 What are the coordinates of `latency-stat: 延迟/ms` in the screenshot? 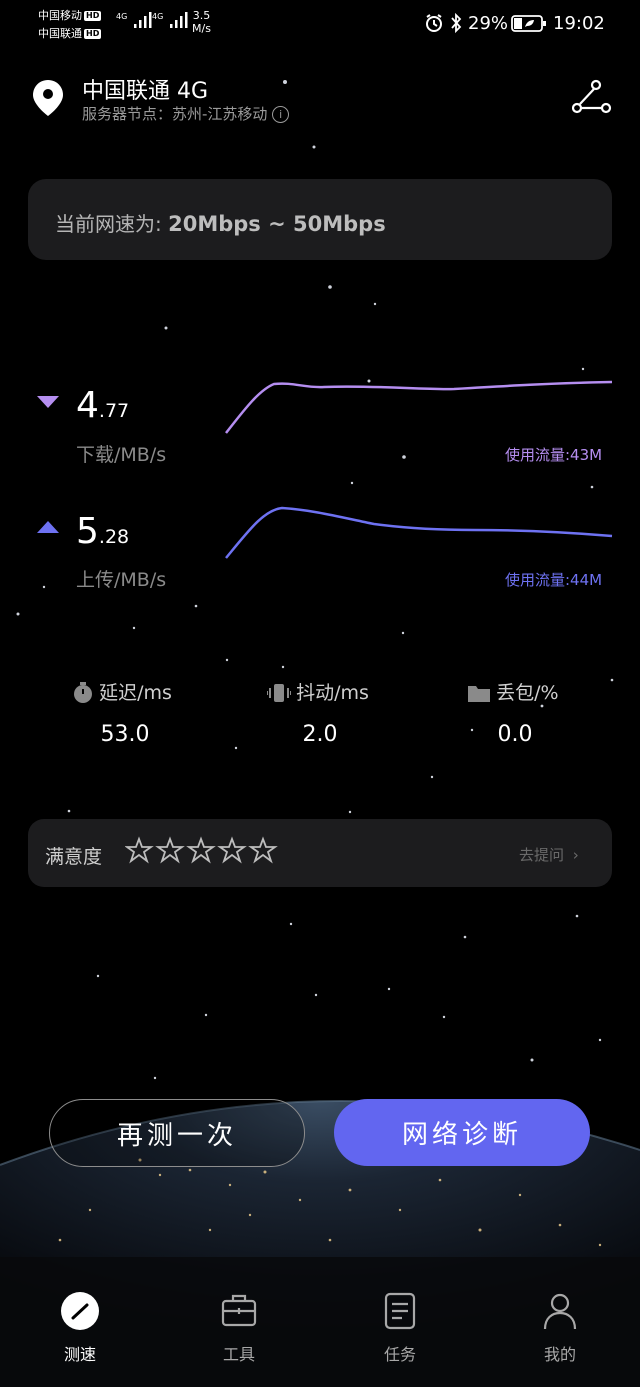 It's located at (122, 693).